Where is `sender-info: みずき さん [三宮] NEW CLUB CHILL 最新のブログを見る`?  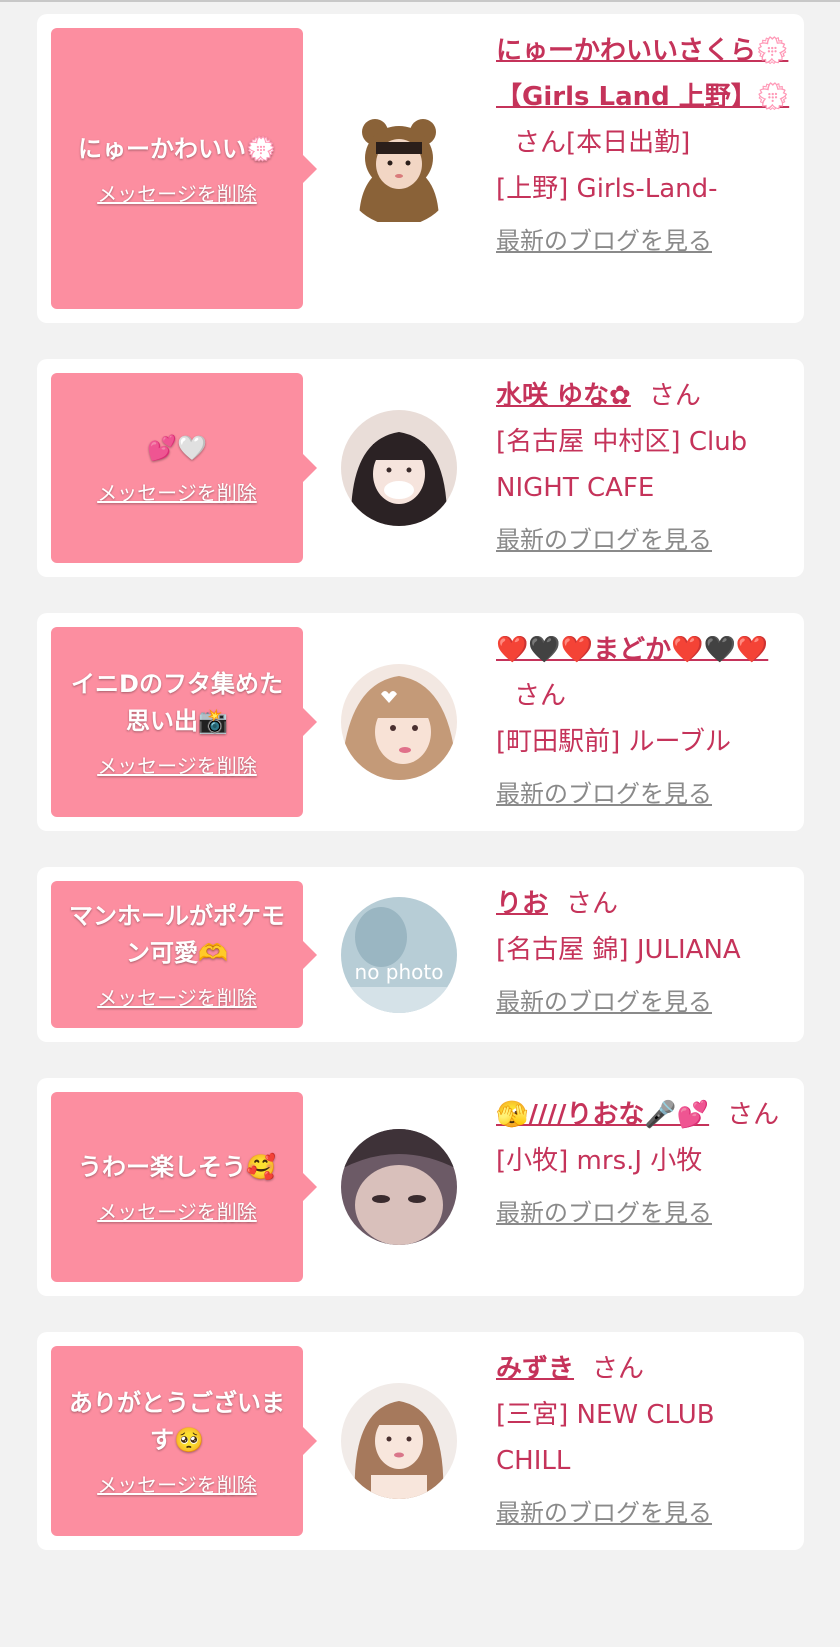 sender-info: みずき さん [三宮] NEW CLUB CHILL 最新のブログを見る is located at coordinates (645, 1441).